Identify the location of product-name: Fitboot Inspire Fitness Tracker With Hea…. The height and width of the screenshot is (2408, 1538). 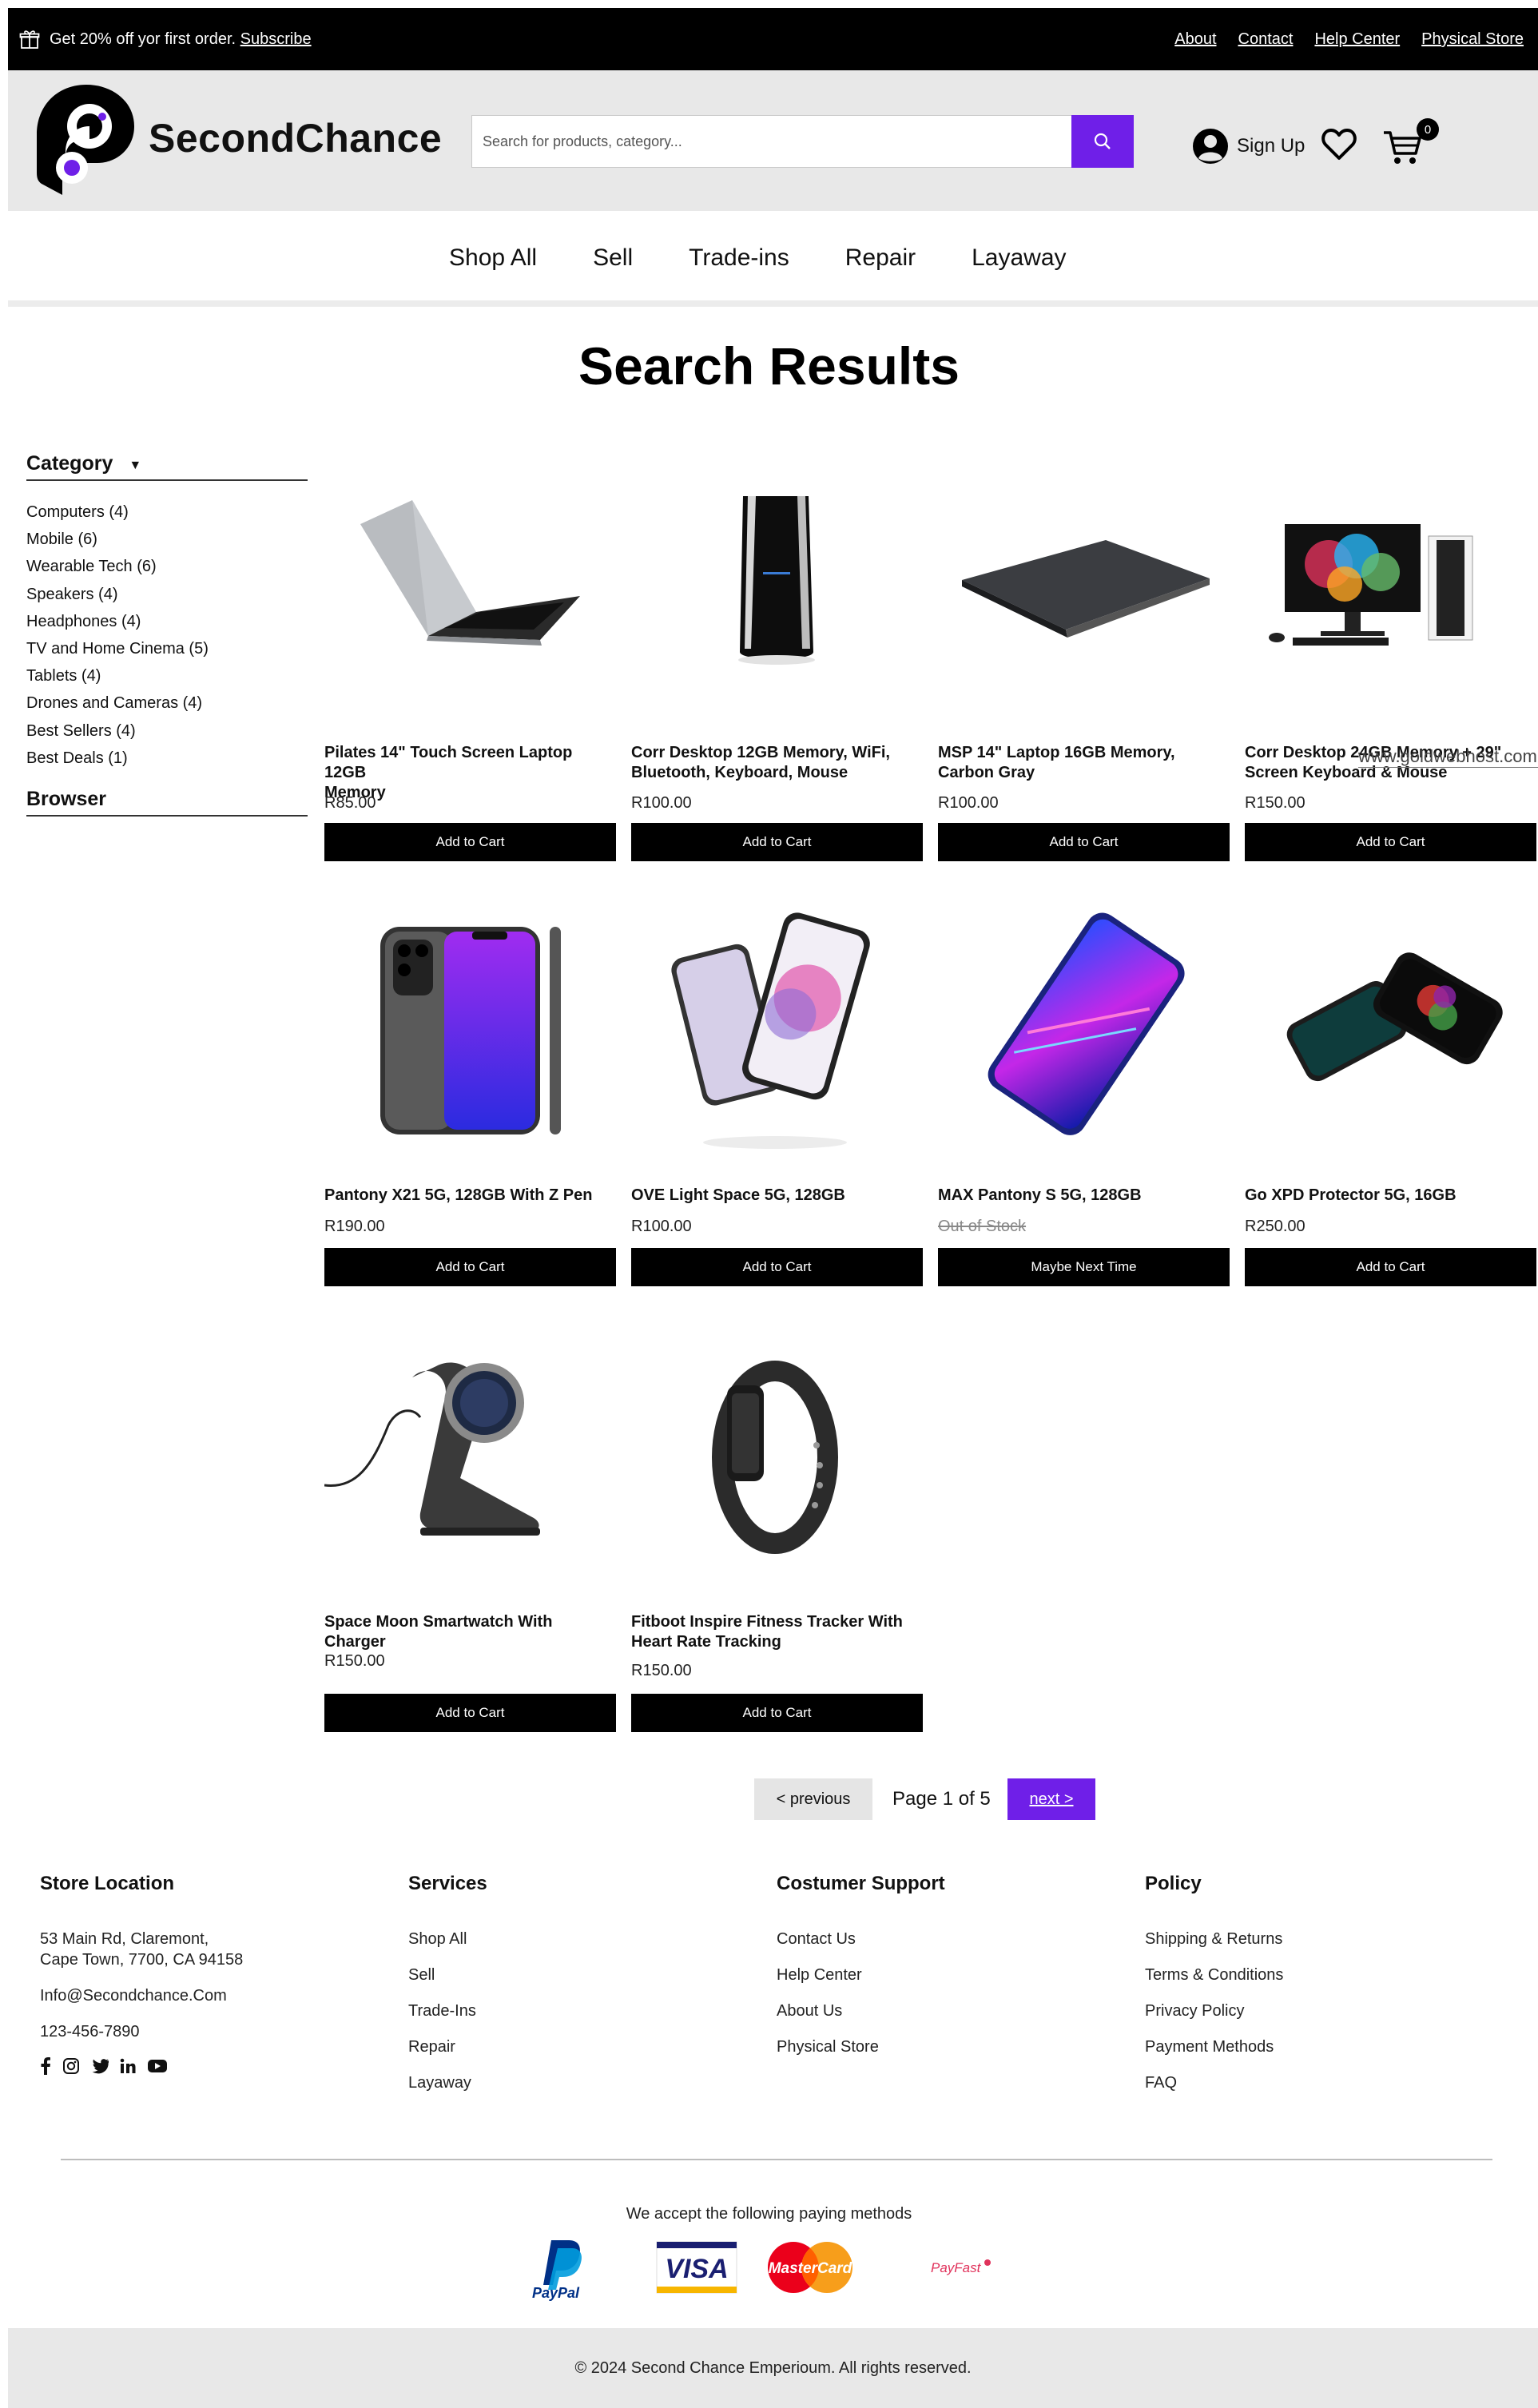
(767, 1632).